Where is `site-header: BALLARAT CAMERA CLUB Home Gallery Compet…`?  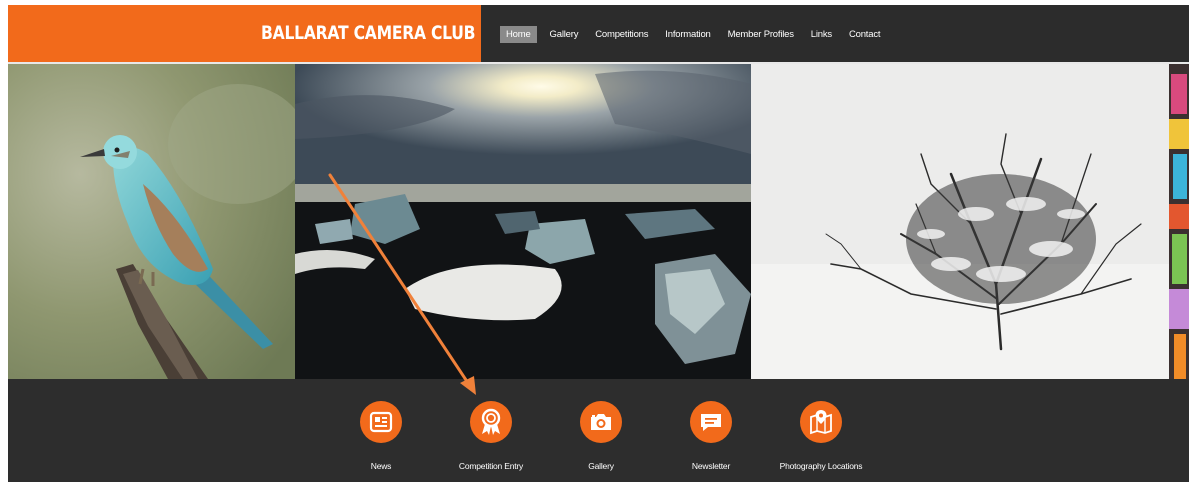
site-header: BALLARAT CAMERA CLUB Home Gallery Compet… is located at coordinates (598, 33).